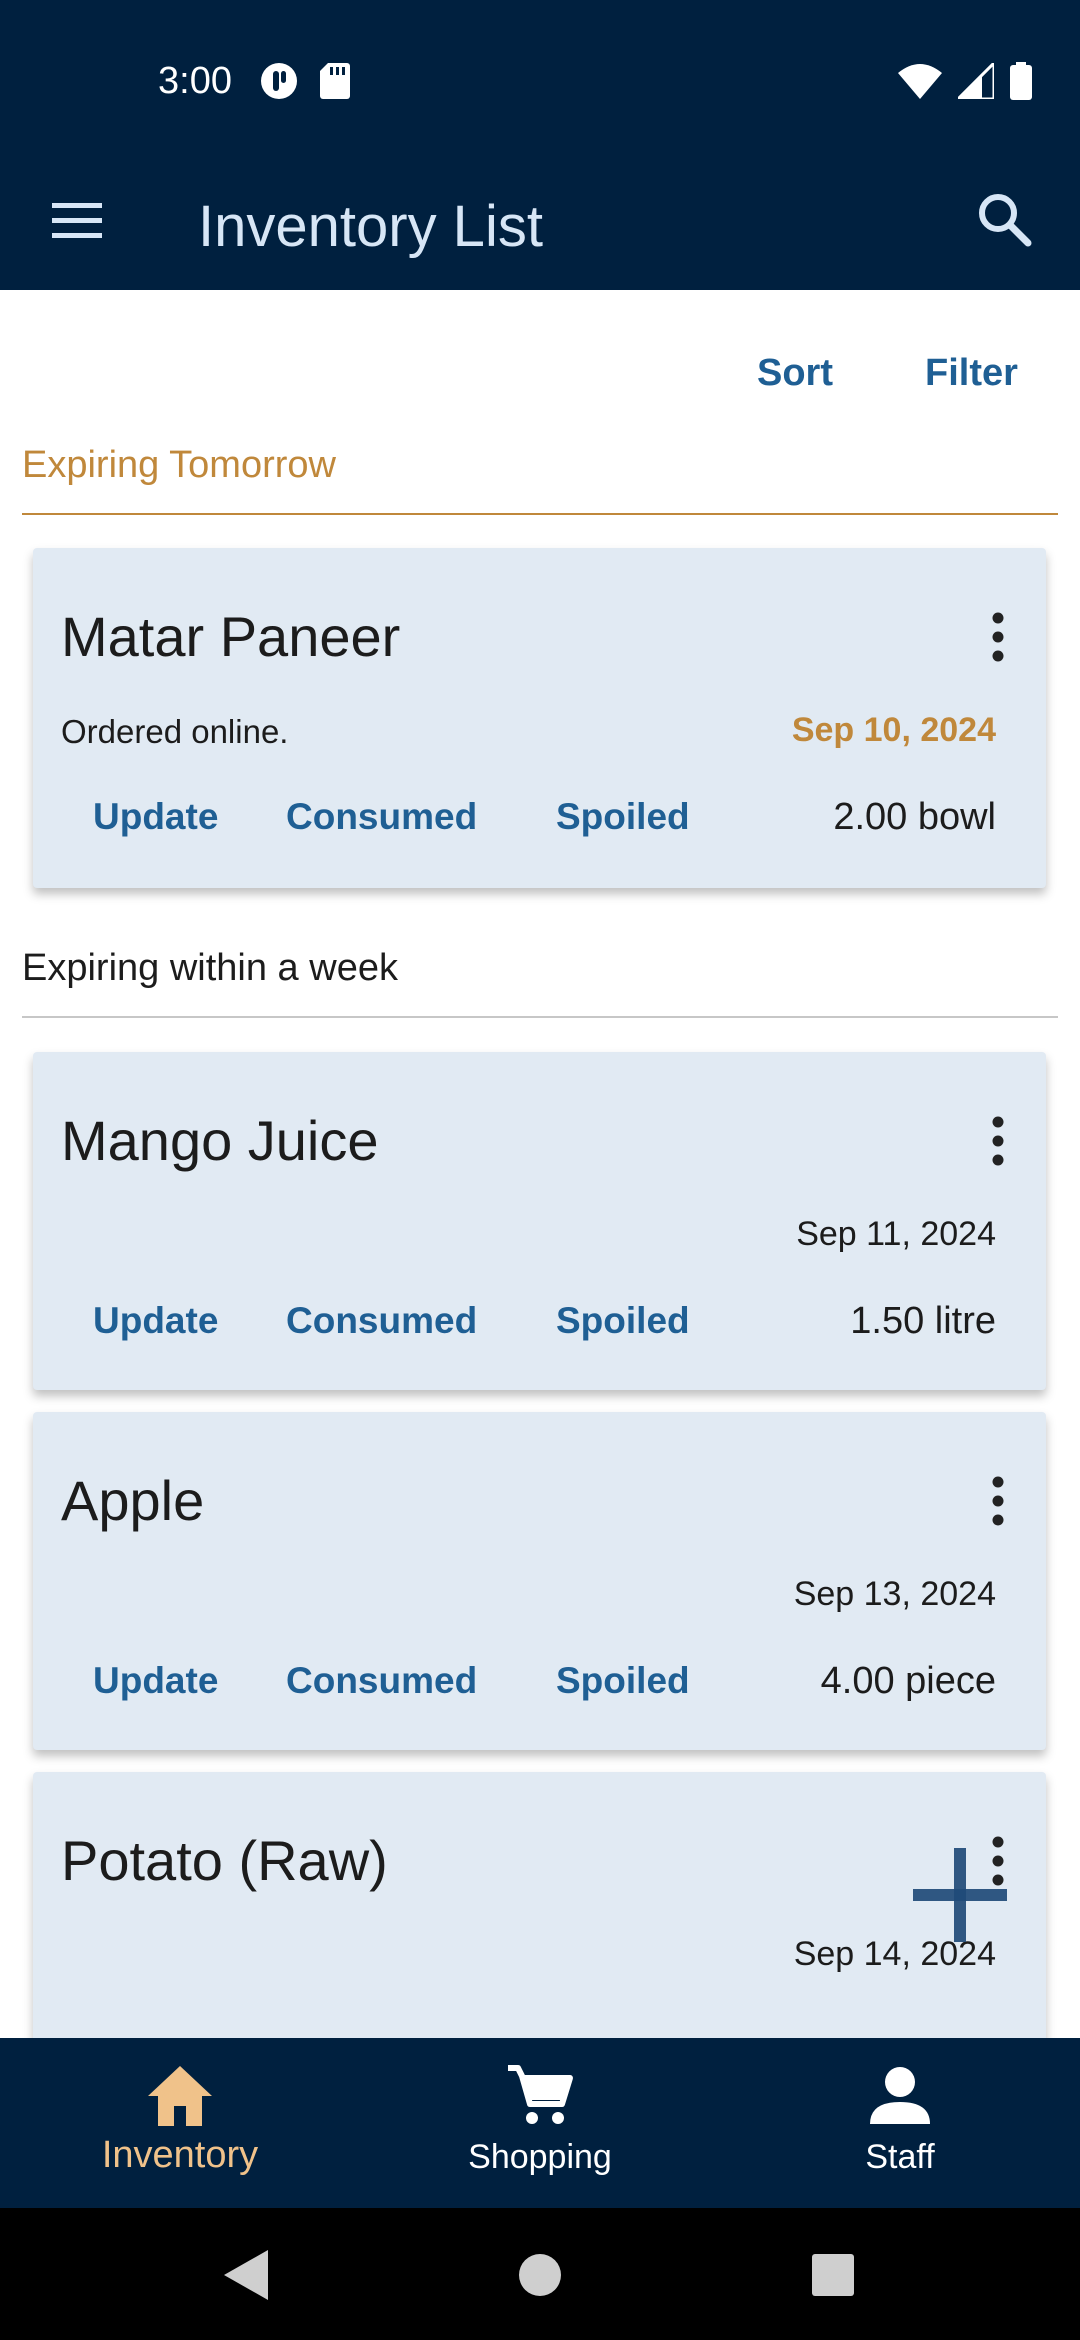  I want to click on expiry-date: Sep 11, 2024, so click(896, 1234).